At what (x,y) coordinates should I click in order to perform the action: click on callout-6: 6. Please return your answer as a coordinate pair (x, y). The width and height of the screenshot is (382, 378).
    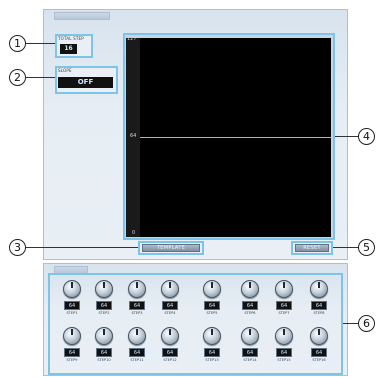
    Looking at the image, I should click on (366, 323).